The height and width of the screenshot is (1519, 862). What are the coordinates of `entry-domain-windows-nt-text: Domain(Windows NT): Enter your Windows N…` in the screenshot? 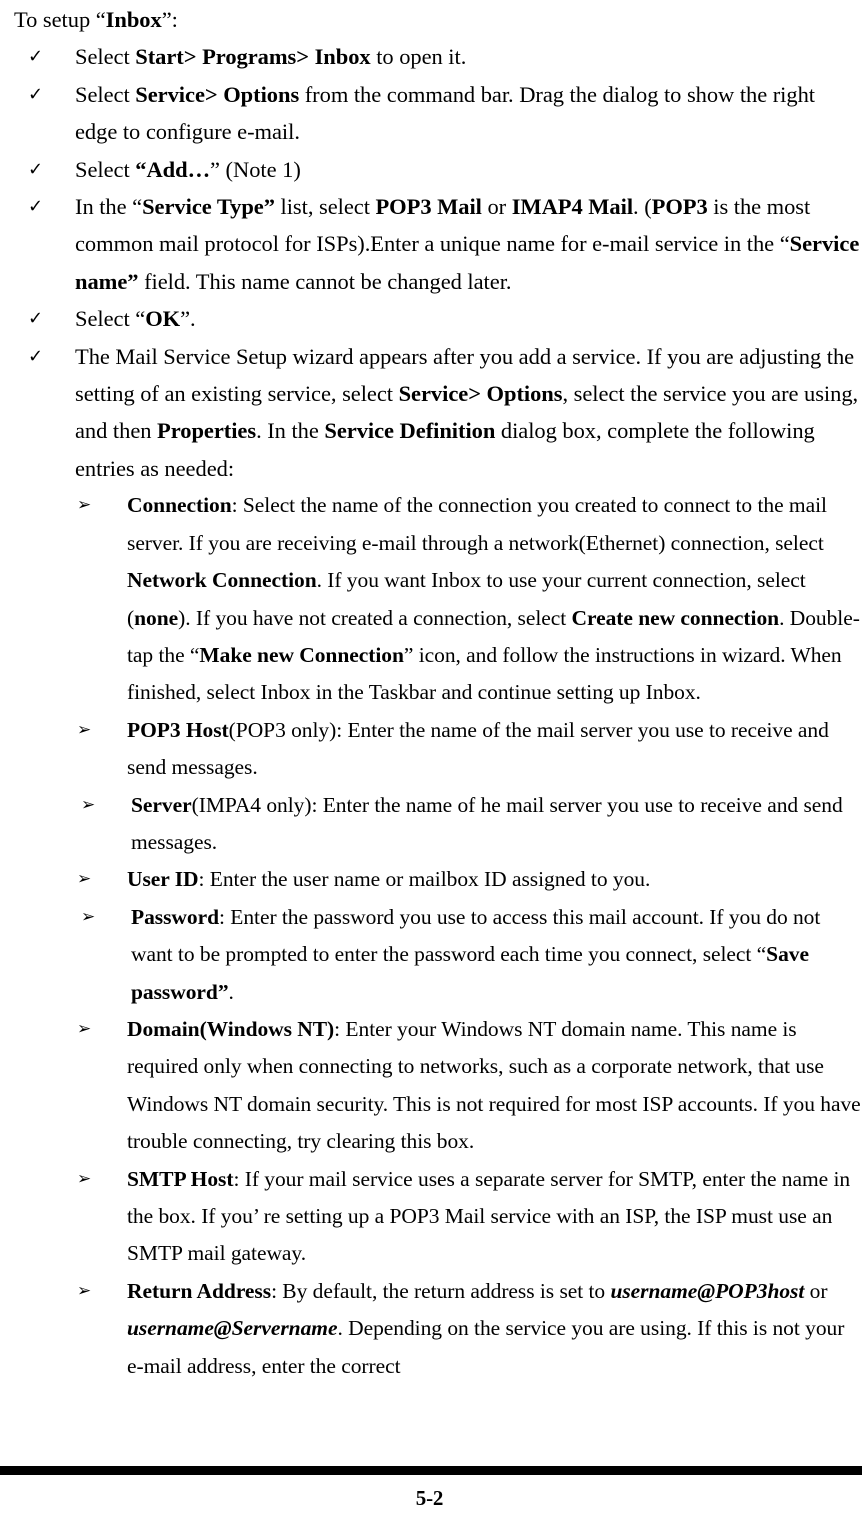 It's located at (494, 1085).